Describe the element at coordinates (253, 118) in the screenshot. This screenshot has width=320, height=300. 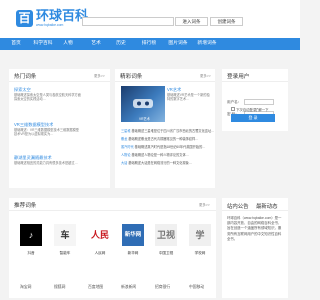
I see `login-button: 登 录` at that location.